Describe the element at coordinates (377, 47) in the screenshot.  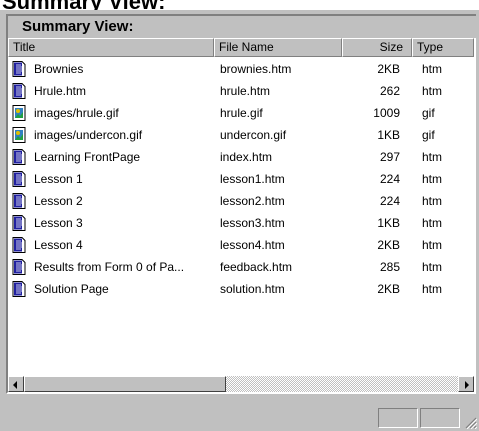
I see `column-header-size: Size` at that location.